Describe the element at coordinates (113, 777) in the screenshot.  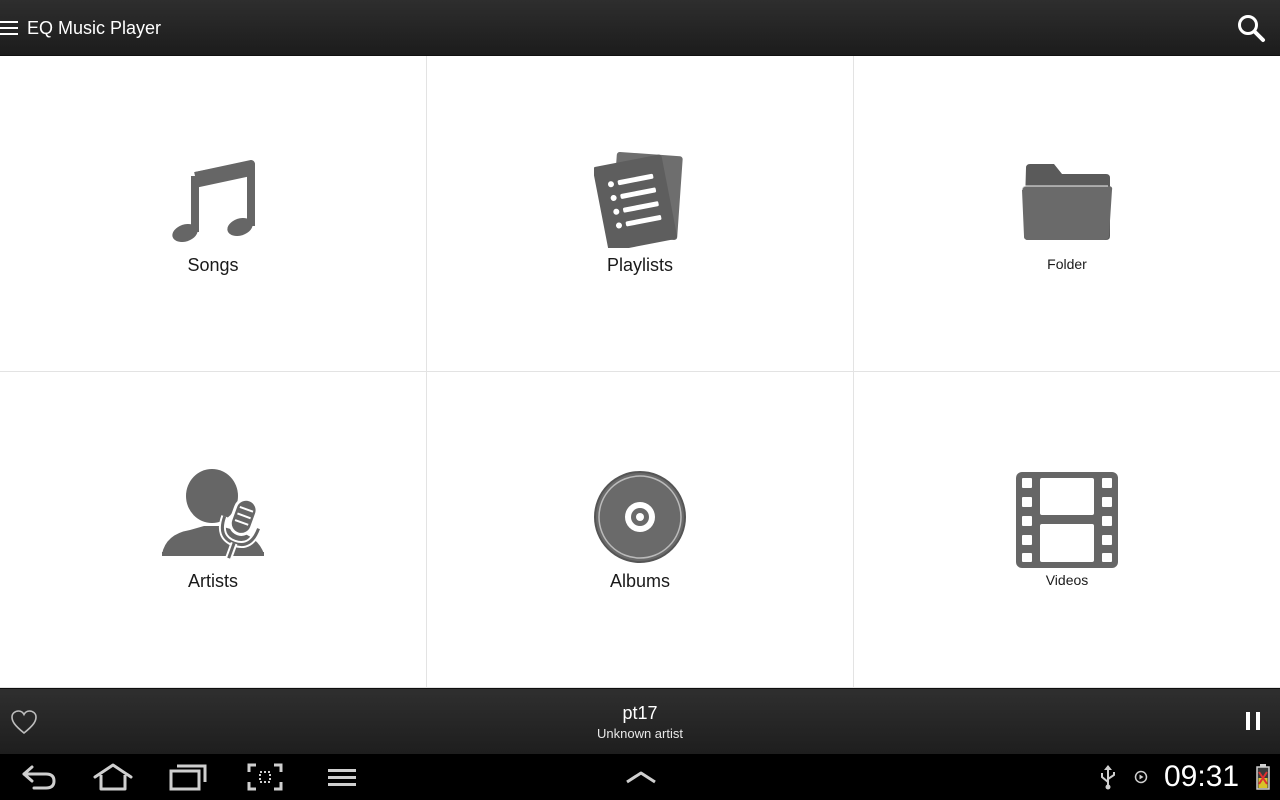
I see `home-icon` at that location.